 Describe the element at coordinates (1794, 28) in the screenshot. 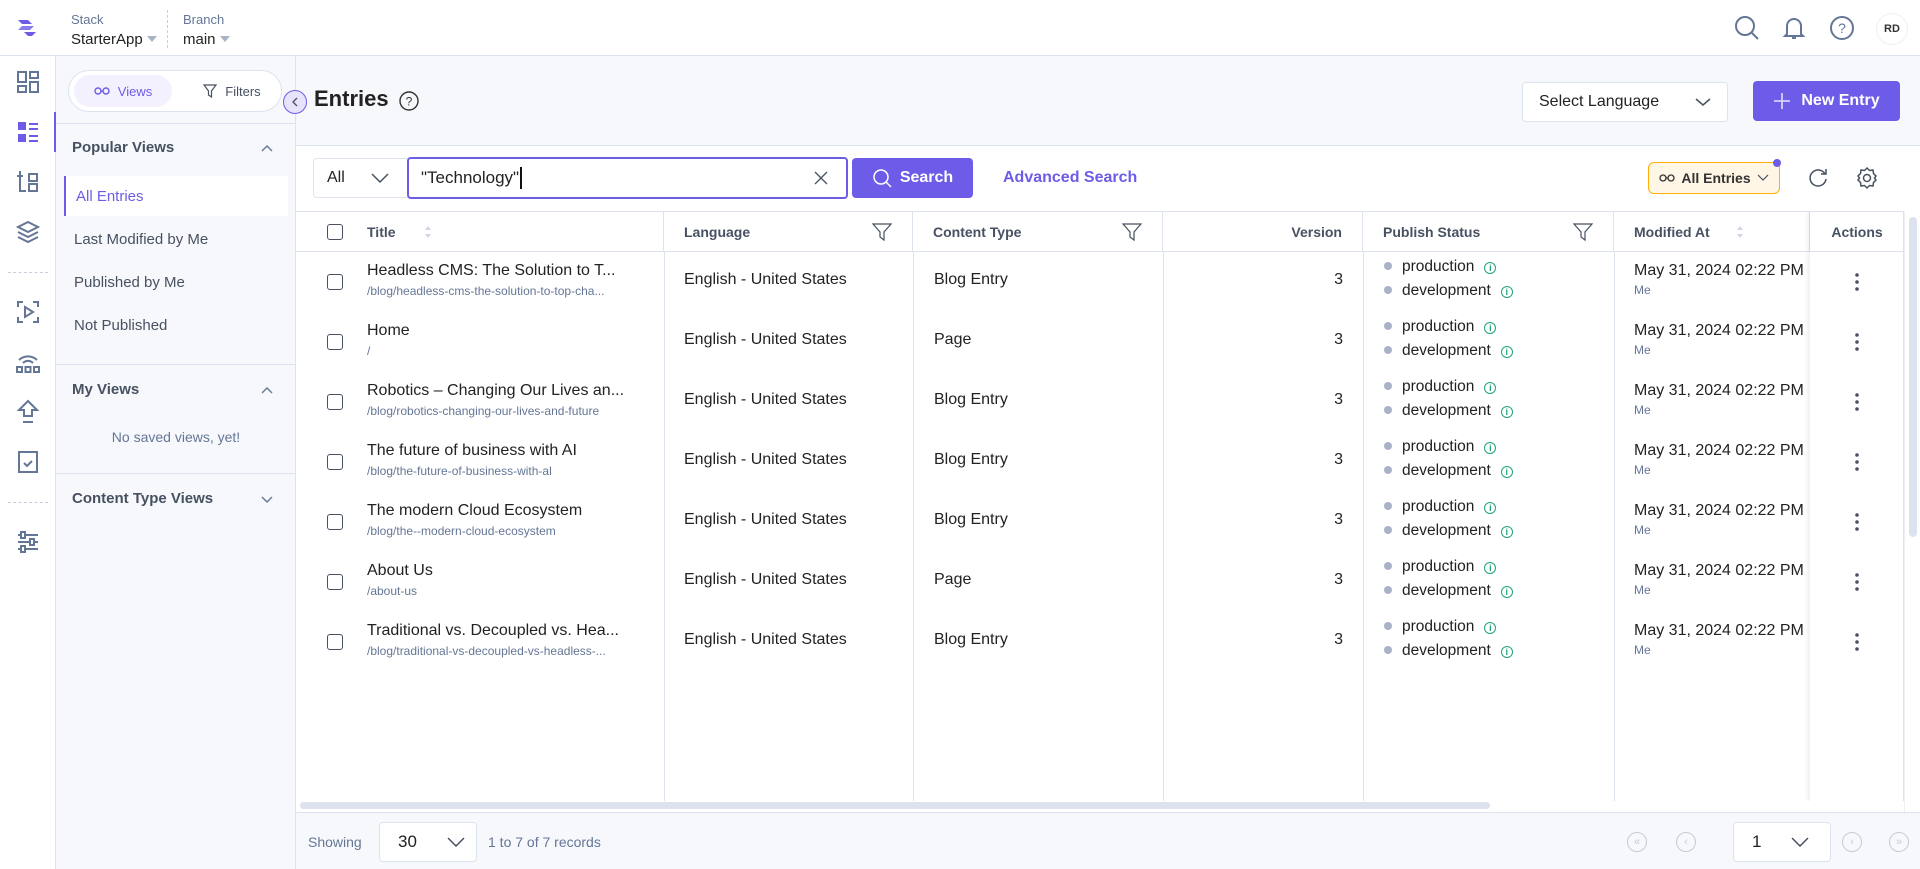

I see `bell-icon` at that location.